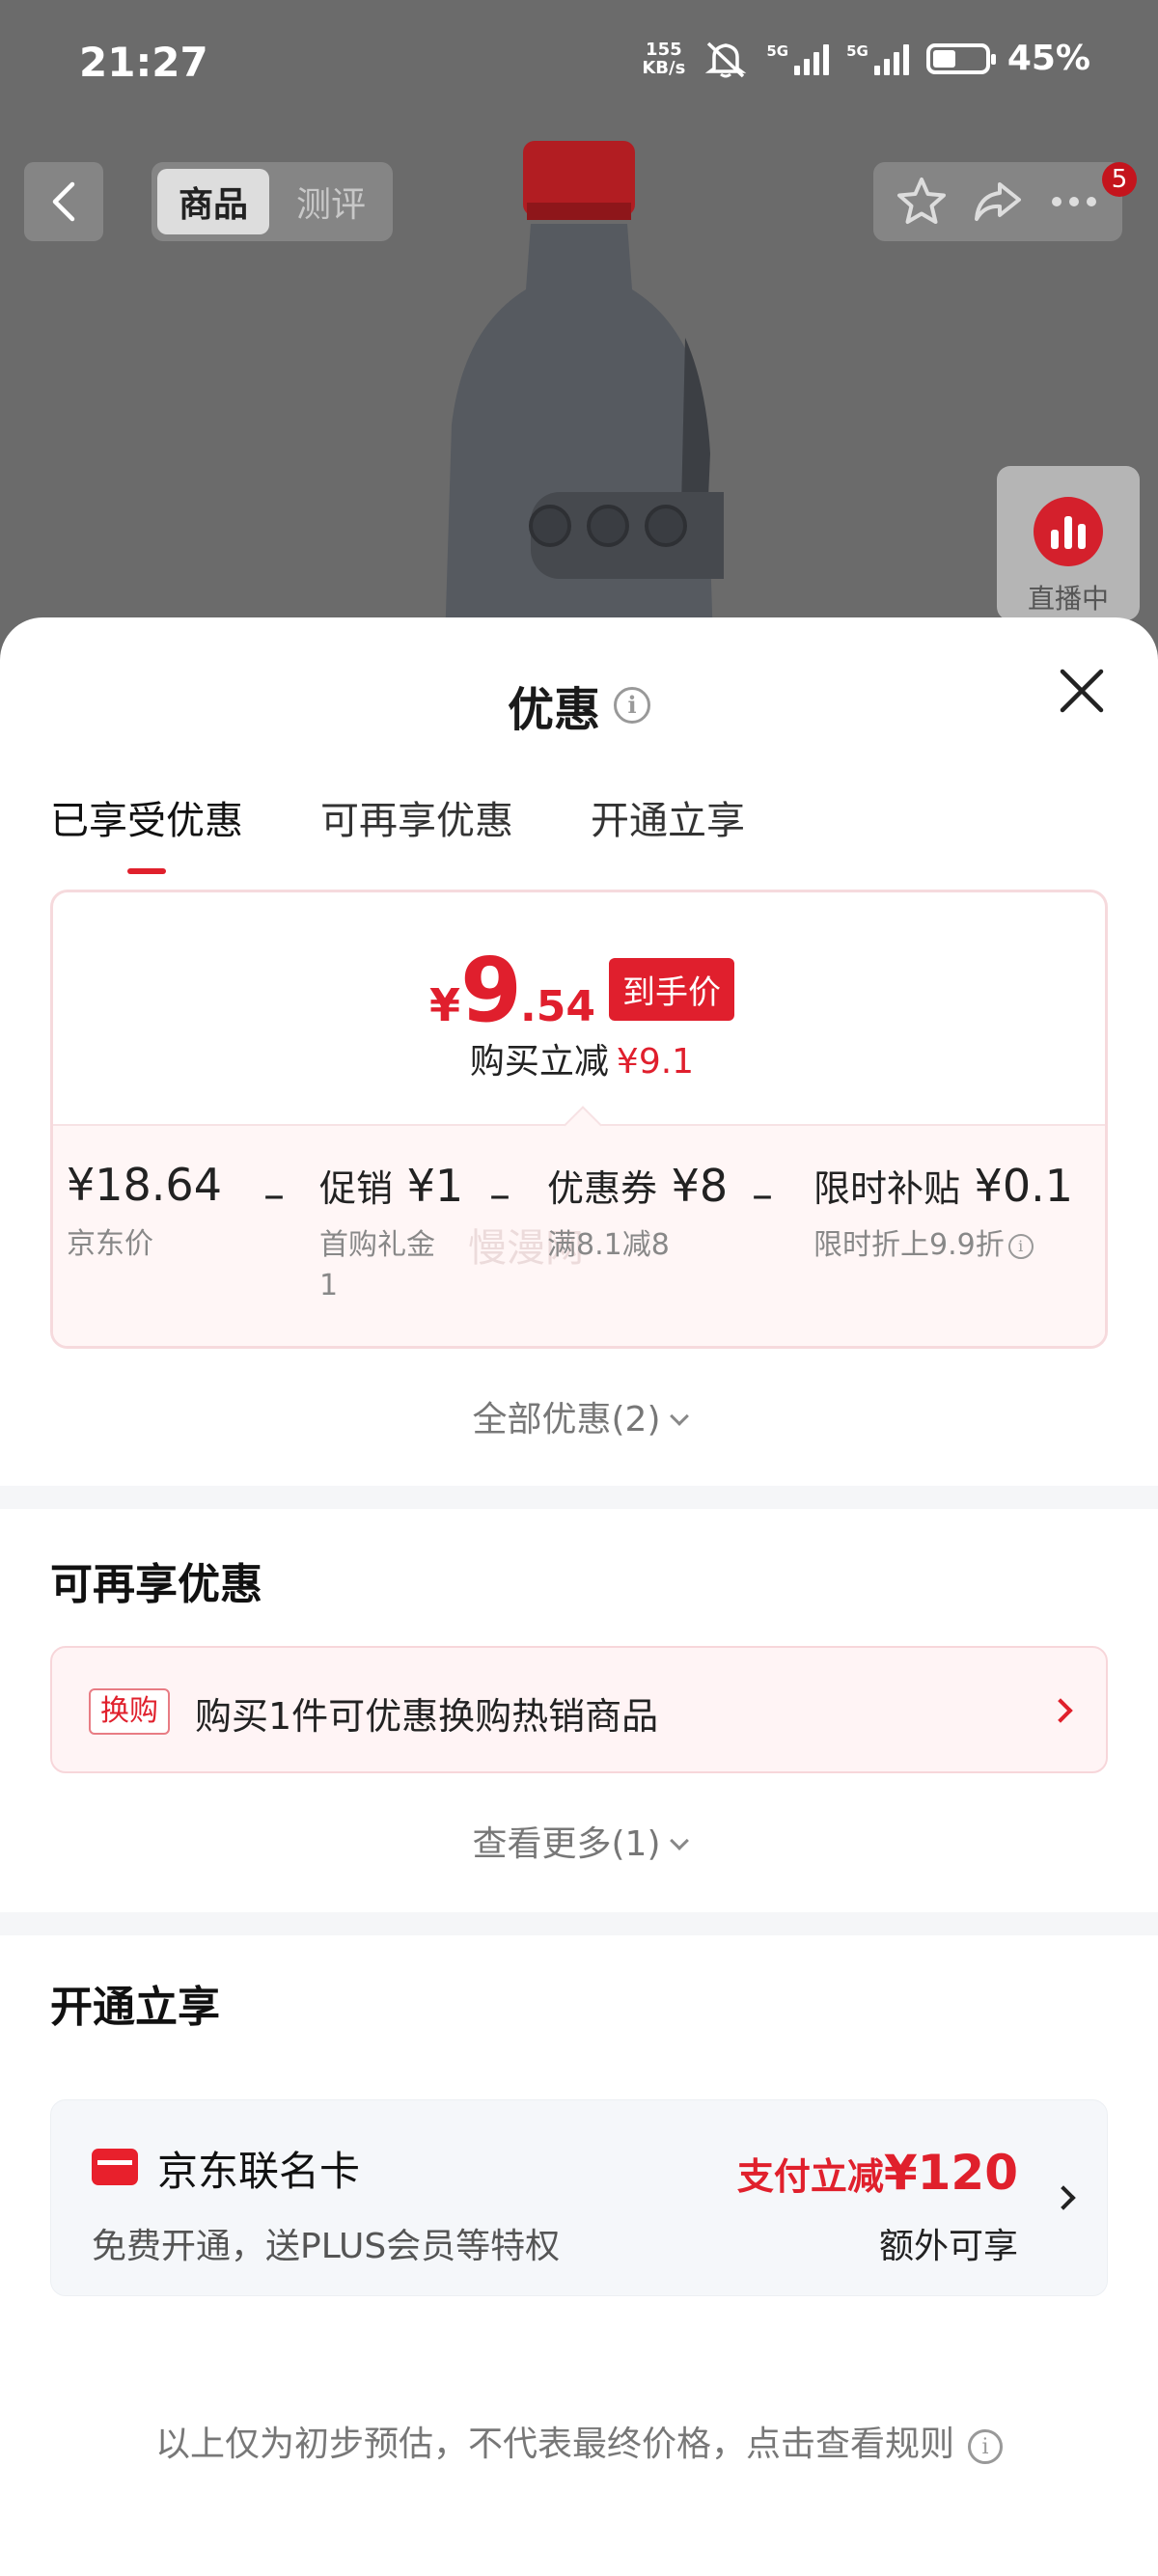  I want to click on open-now-title: 开通立享, so click(135, 2008).